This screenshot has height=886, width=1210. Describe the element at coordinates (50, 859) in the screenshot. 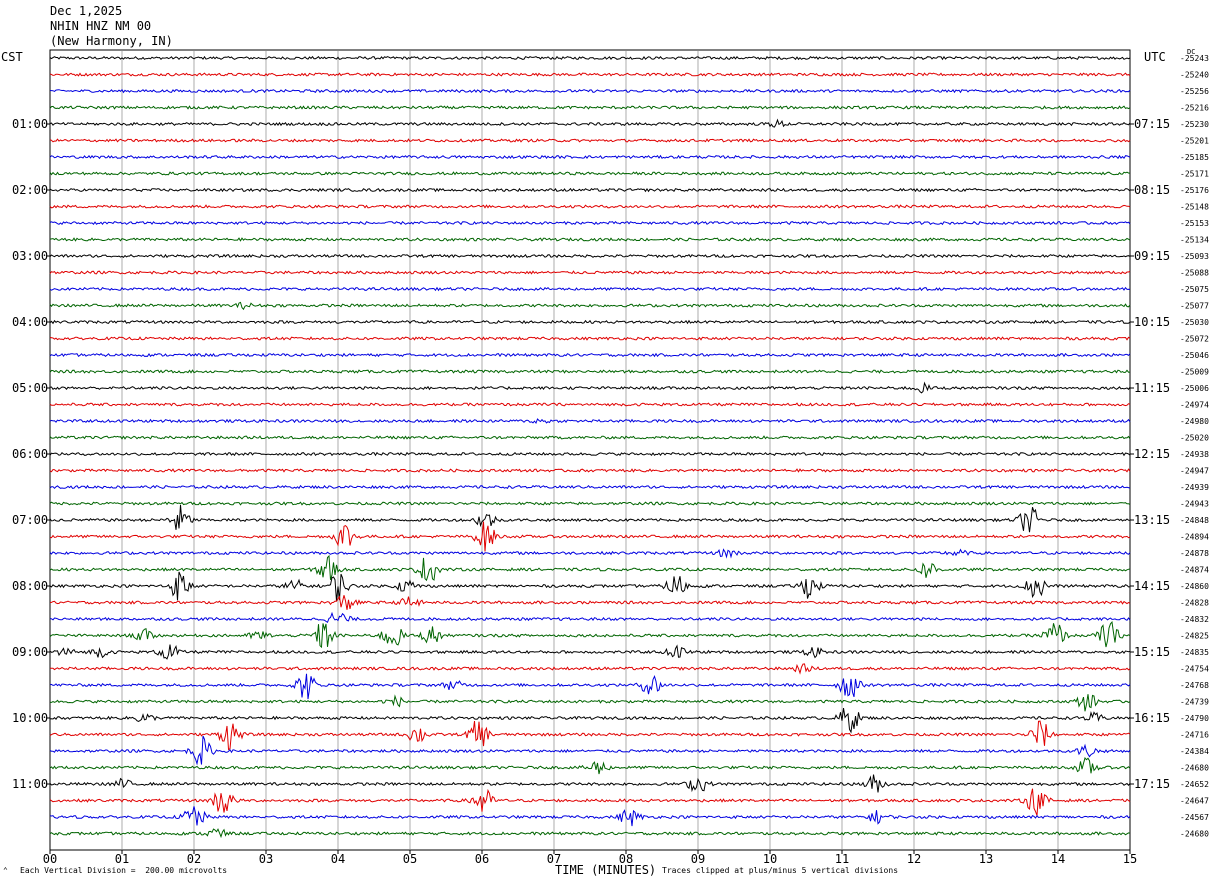

I see `x-tick-label: 00` at that location.